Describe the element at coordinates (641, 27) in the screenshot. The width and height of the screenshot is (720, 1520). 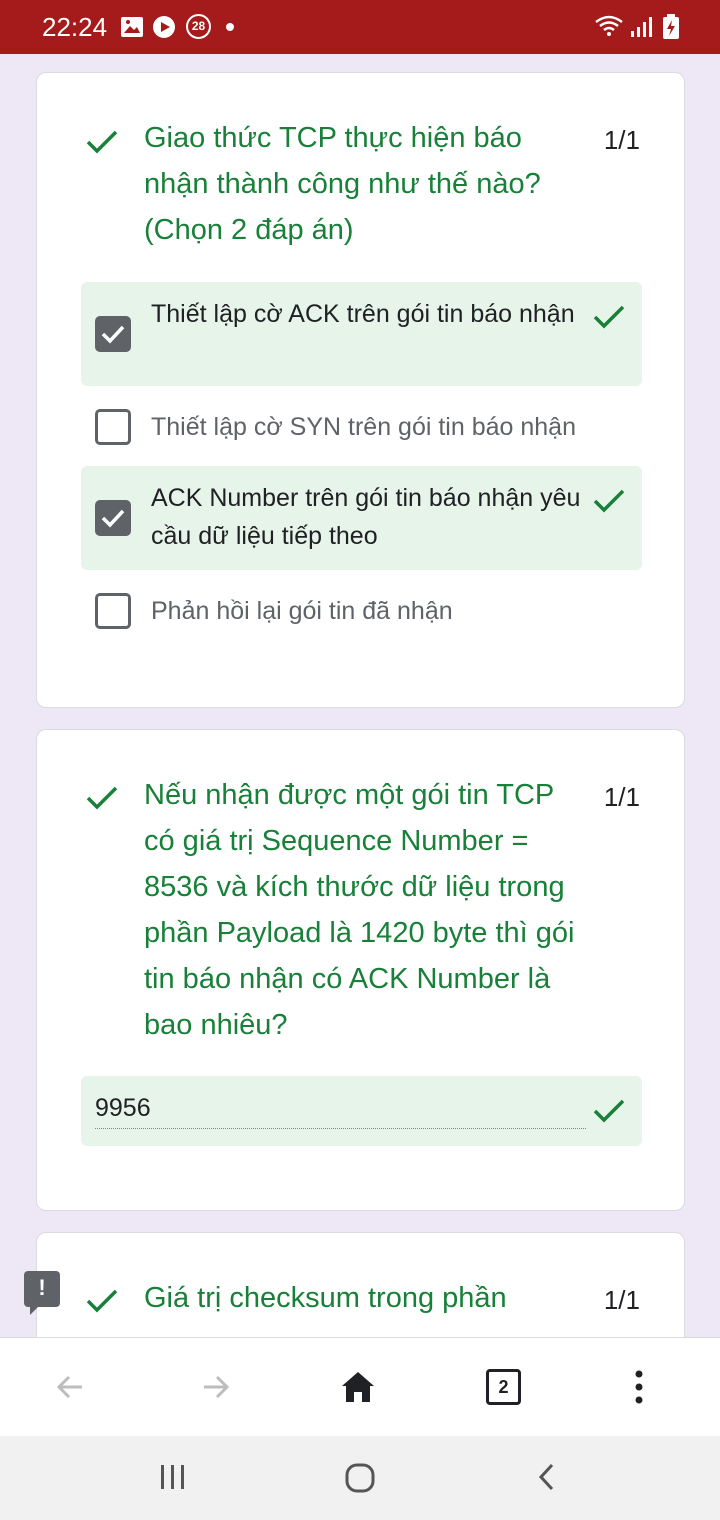
I see `signal-icon` at that location.